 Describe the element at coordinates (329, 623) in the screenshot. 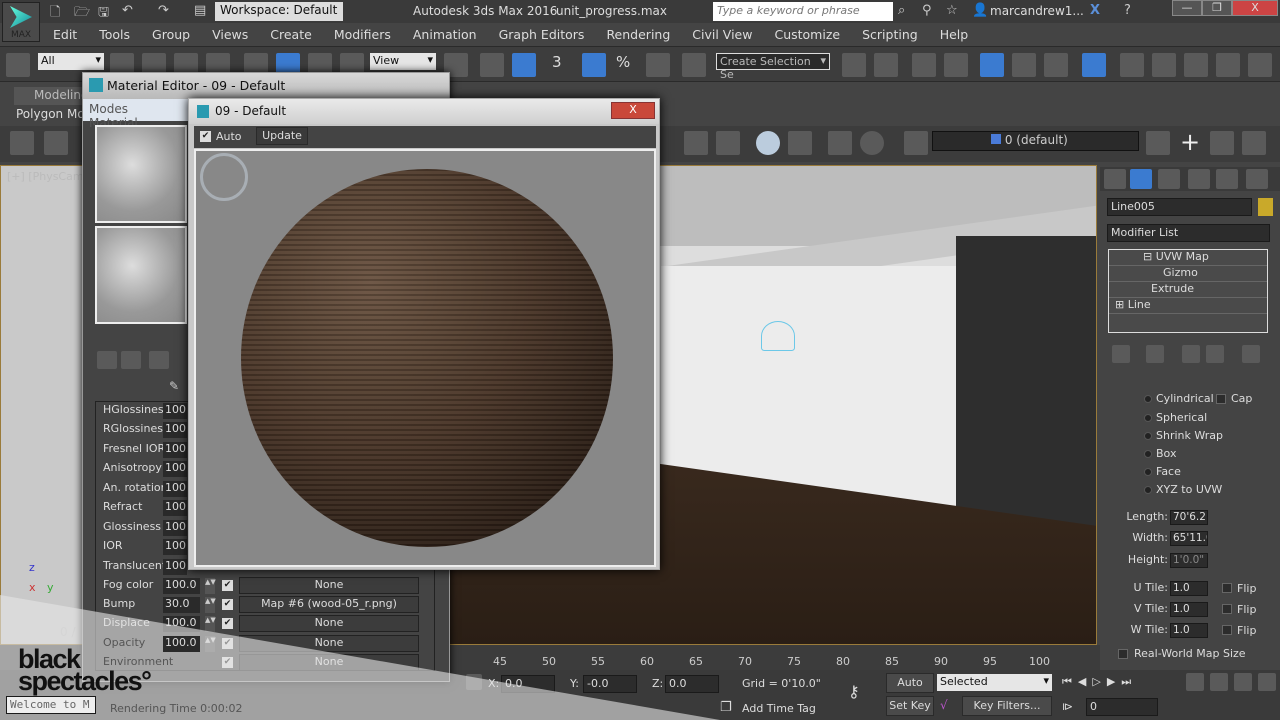

I see `map-button-displace: None` at that location.